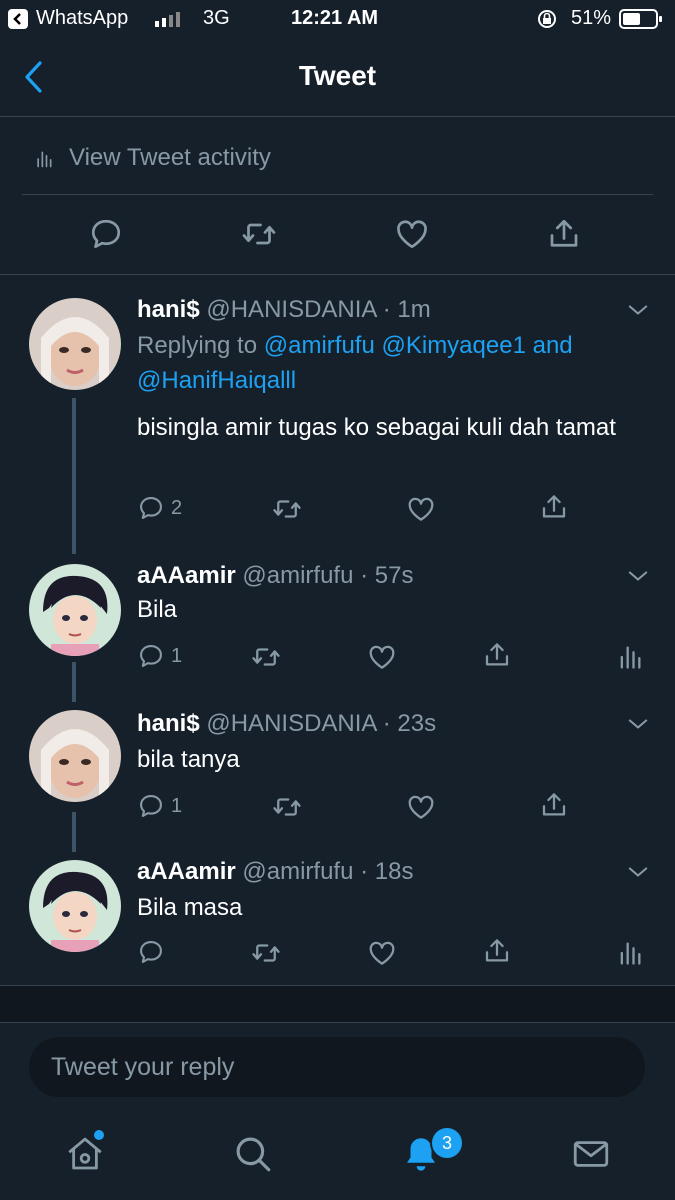 The width and height of the screenshot is (675, 1200). What do you see at coordinates (190, 907) in the screenshot?
I see `tweet-text: Bila masa` at bounding box center [190, 907].